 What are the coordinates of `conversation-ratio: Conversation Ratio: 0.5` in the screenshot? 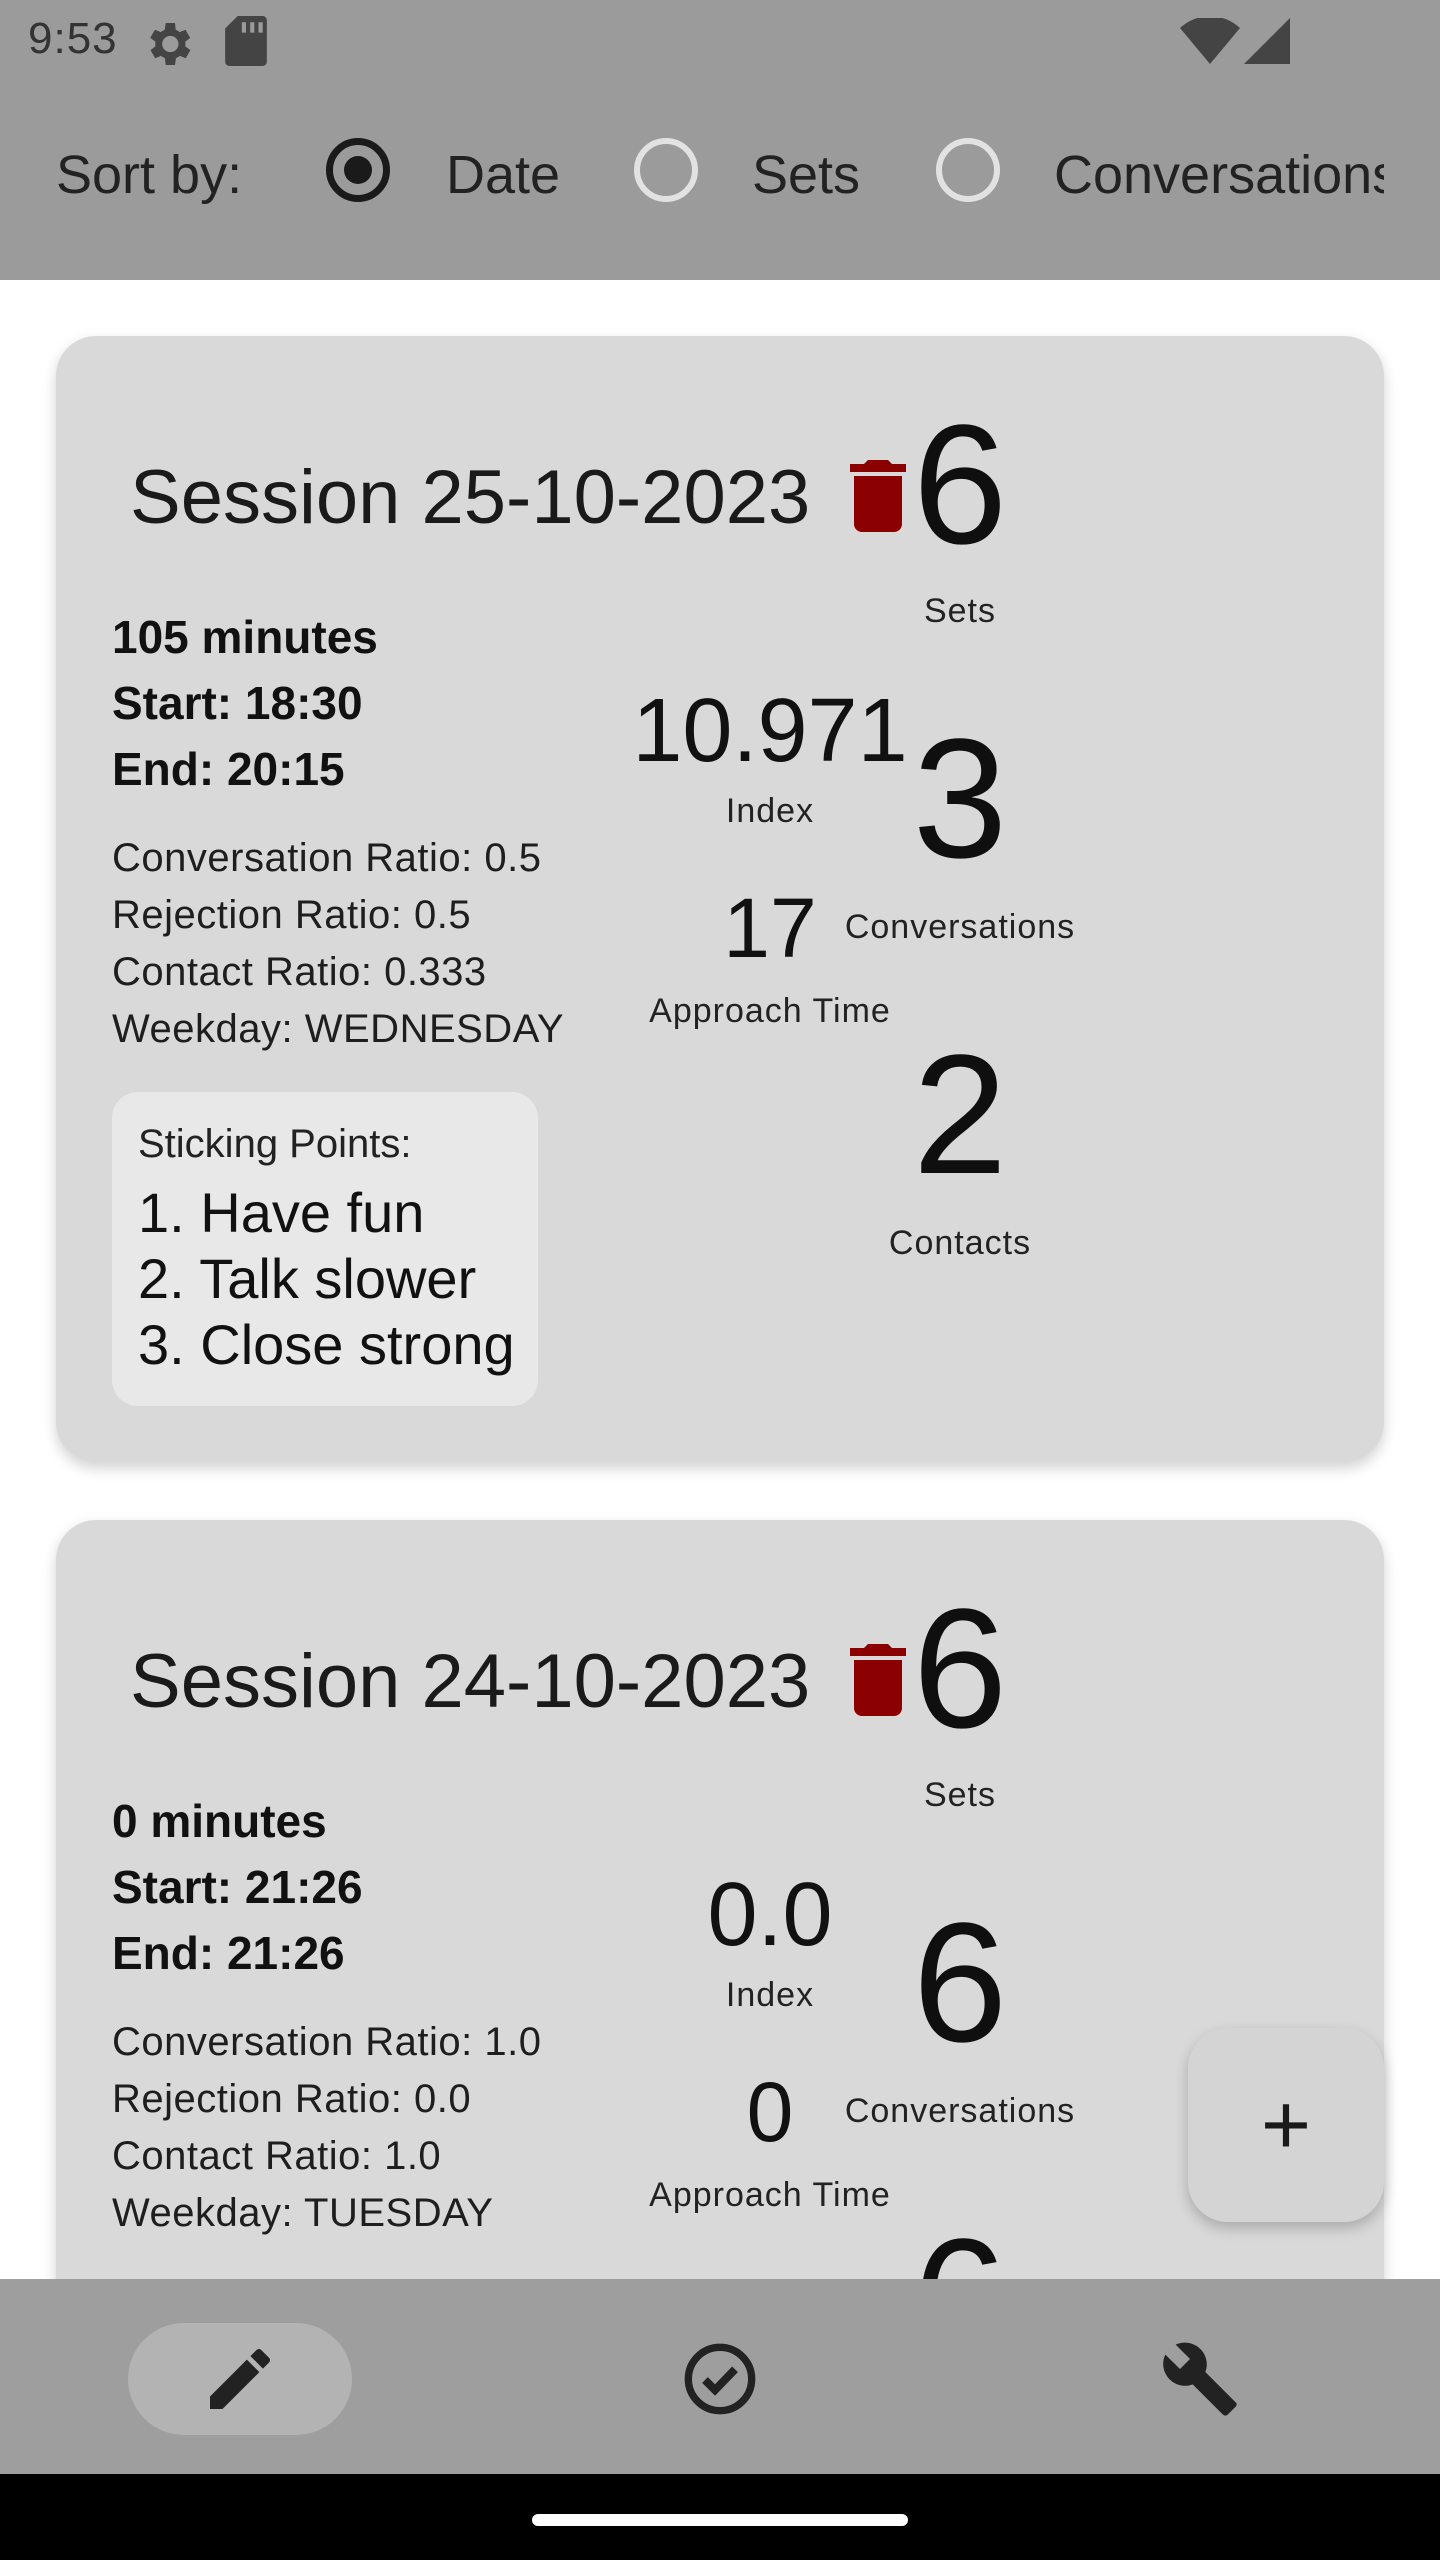 It's located at (327, 858).